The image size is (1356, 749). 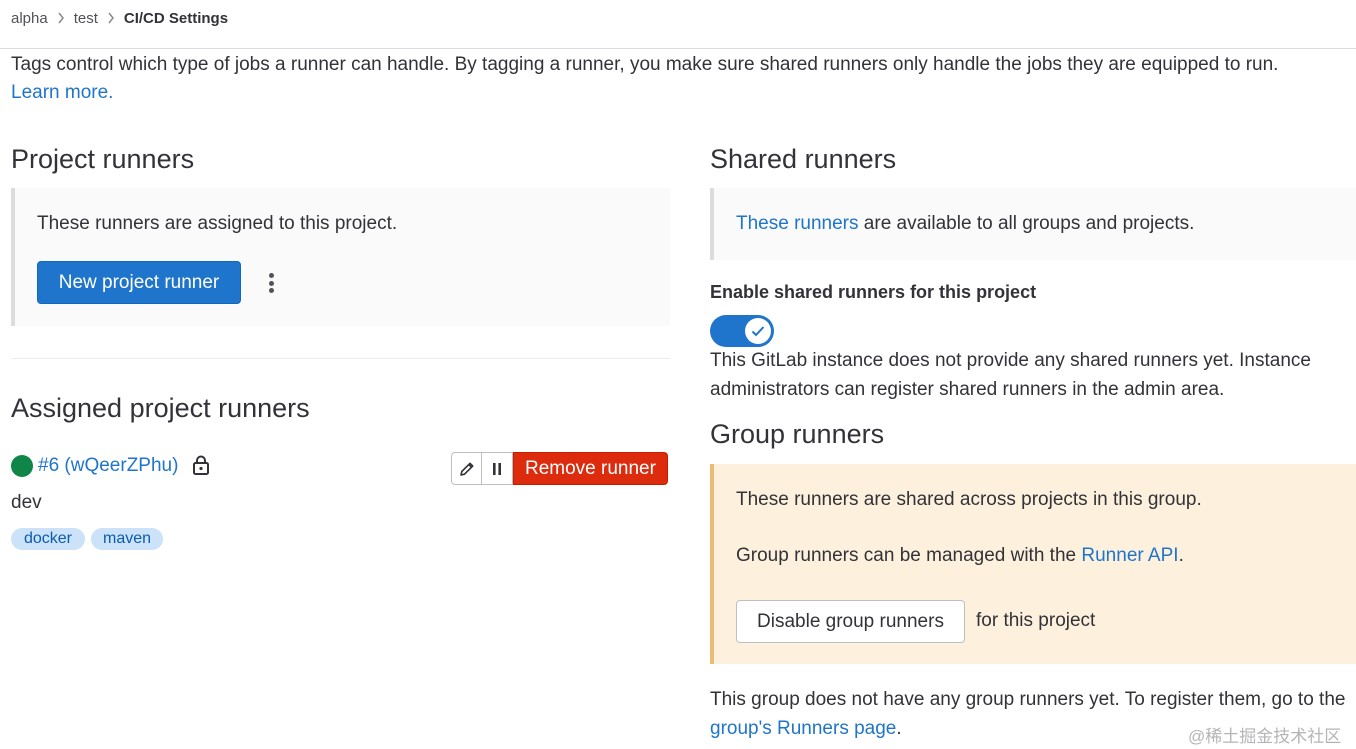 I want to click on group-runners-footer-suffix: ., so click(x=899, y=728).